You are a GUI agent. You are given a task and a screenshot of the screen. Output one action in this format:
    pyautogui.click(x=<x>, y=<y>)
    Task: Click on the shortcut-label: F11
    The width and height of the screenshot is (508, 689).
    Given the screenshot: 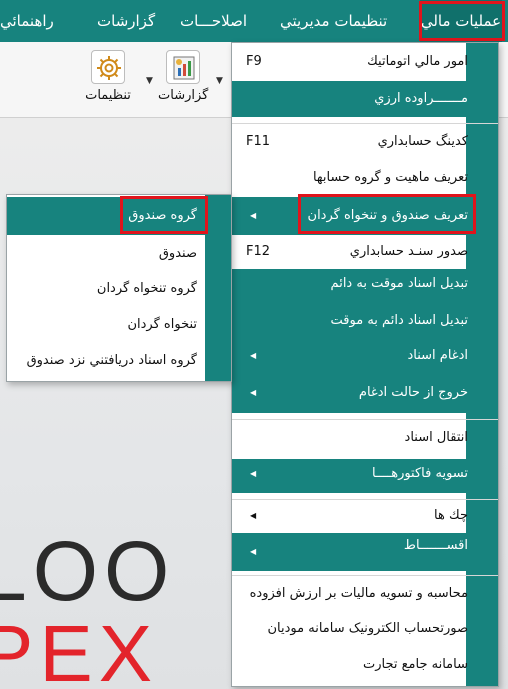 What is the action you would take?
    pyautogui.click(x=258, y=141)
    